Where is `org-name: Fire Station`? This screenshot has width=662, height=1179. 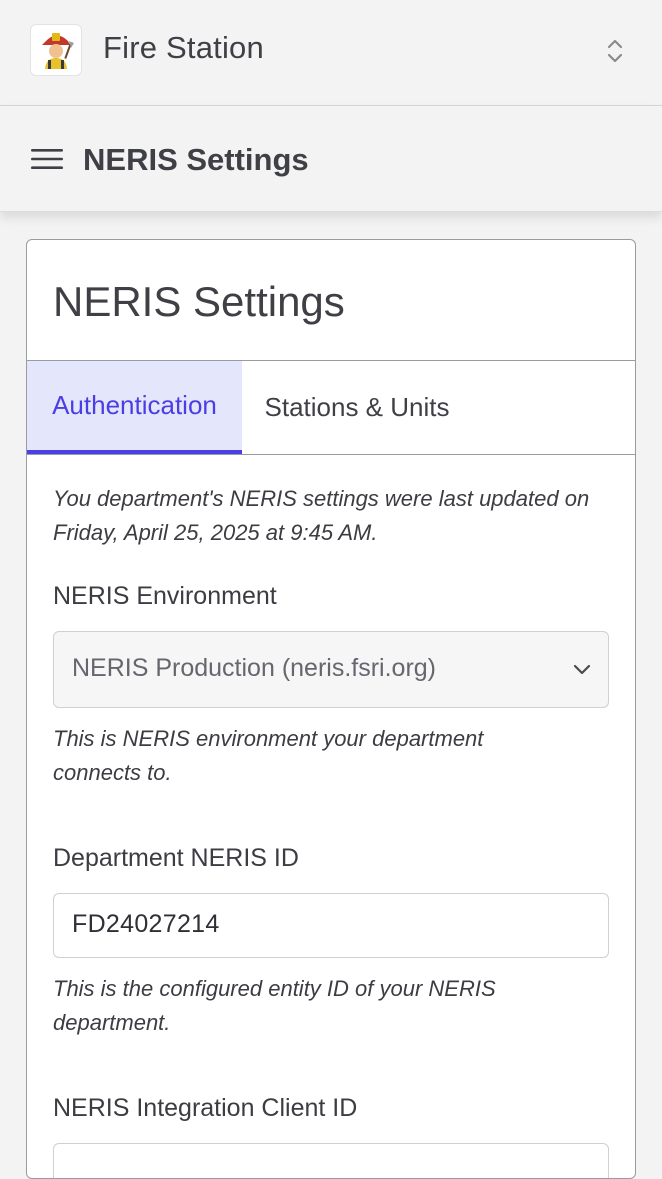
org-name: Fire Station is located at coordinates (183, 47).